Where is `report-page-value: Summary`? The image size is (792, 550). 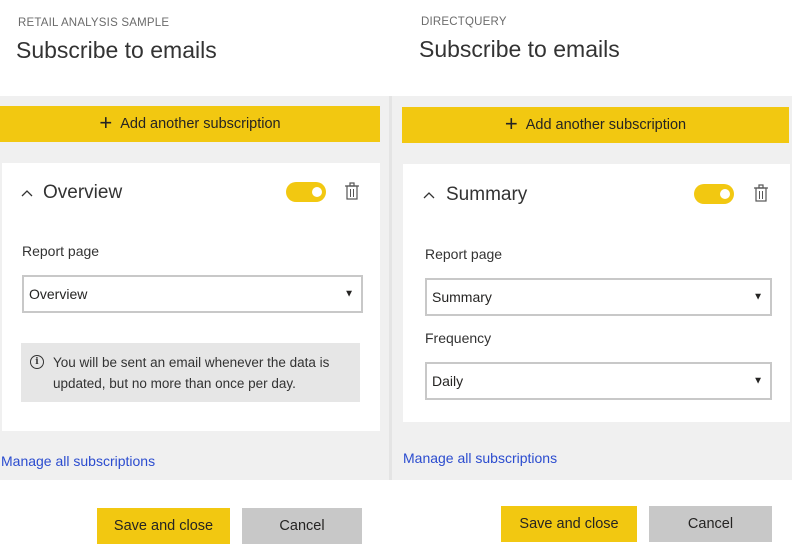
report-page-value: Summary is located at coordinates (462, 297).